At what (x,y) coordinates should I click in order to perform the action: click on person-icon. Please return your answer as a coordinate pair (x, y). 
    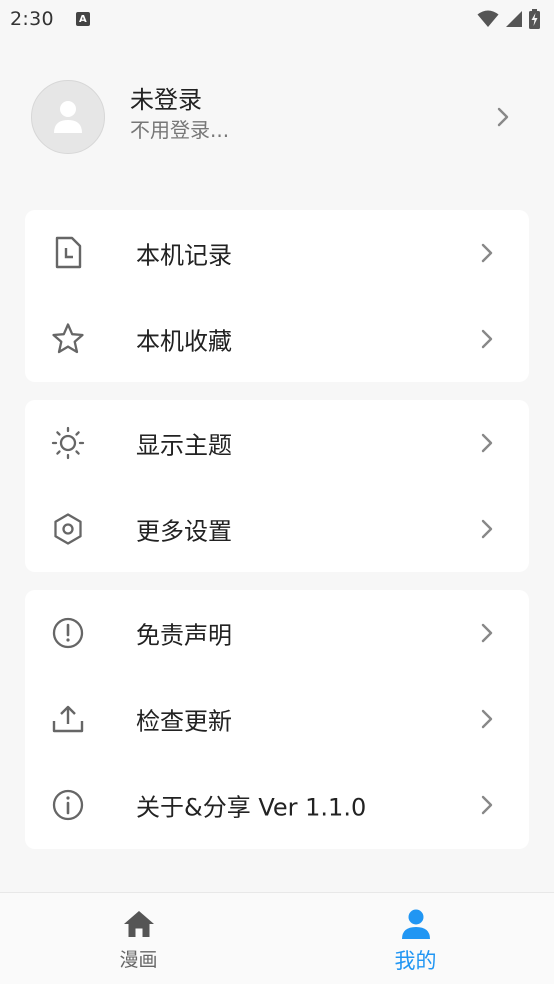
    Looking at the image, I should click on (415, 924).